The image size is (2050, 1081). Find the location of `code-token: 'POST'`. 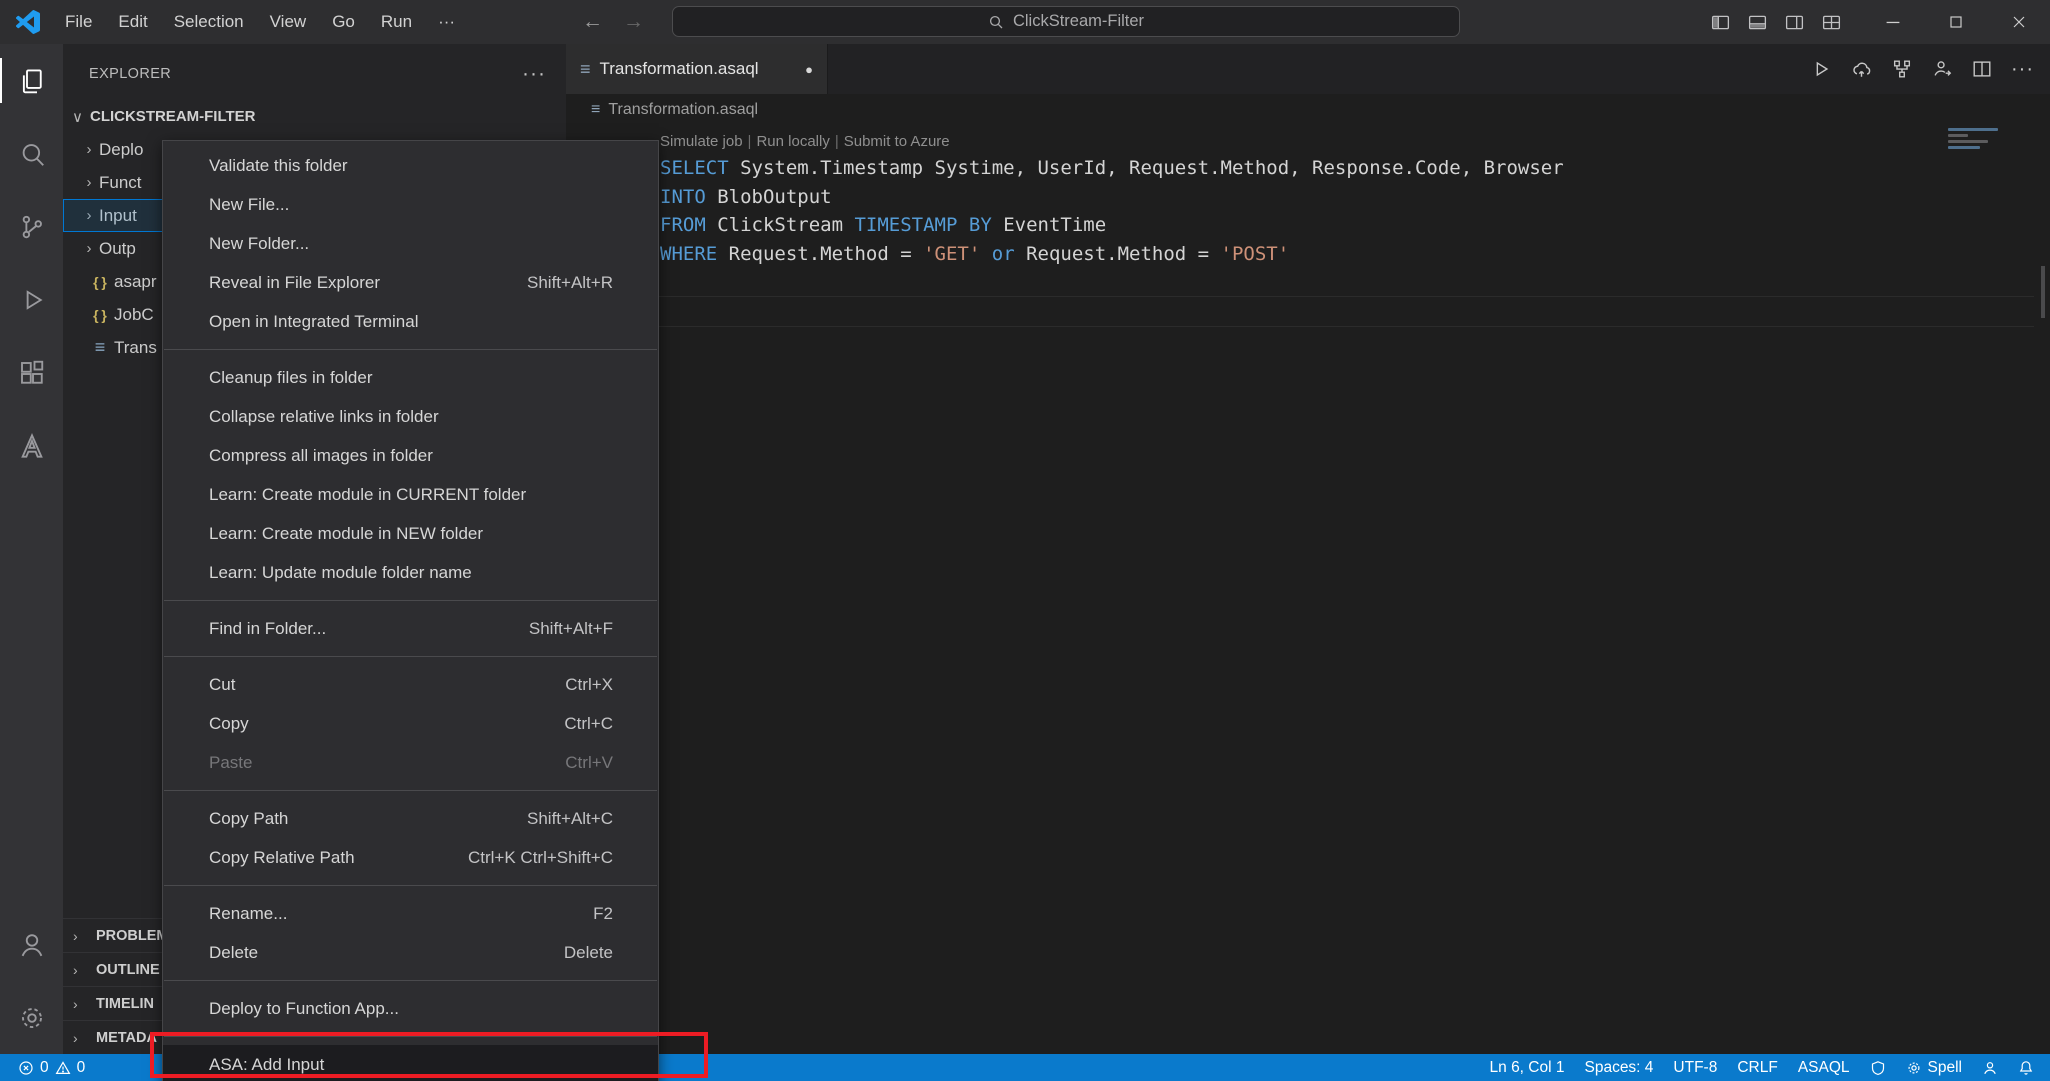

code-token: 'POST' is located at coordinates (1255, 253).